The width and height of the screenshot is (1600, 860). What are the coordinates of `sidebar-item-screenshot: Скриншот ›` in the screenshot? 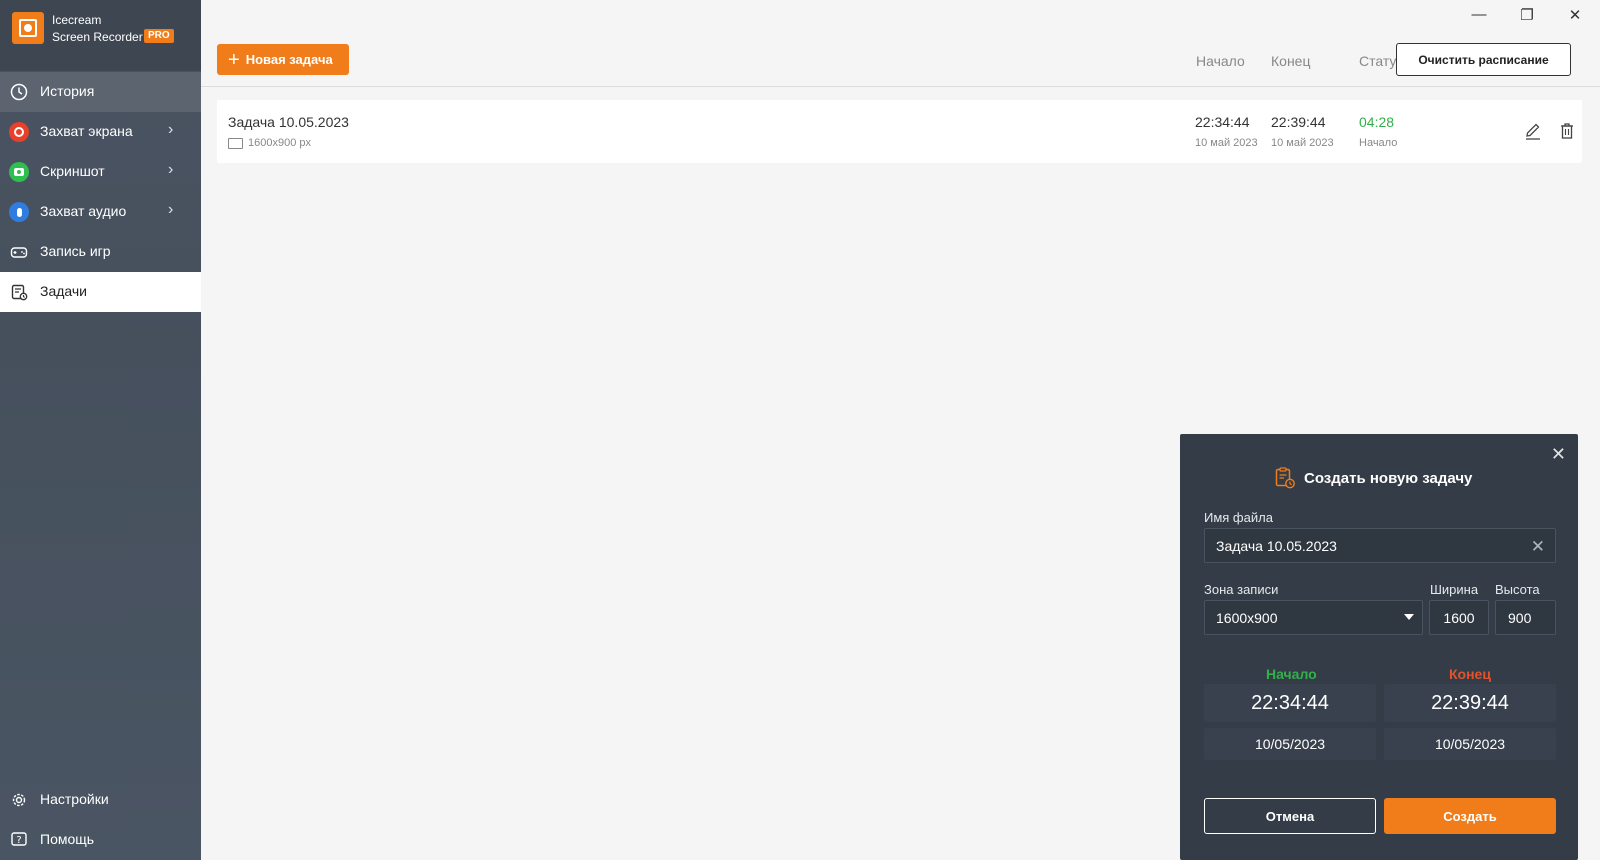 It's located at (100, 172).